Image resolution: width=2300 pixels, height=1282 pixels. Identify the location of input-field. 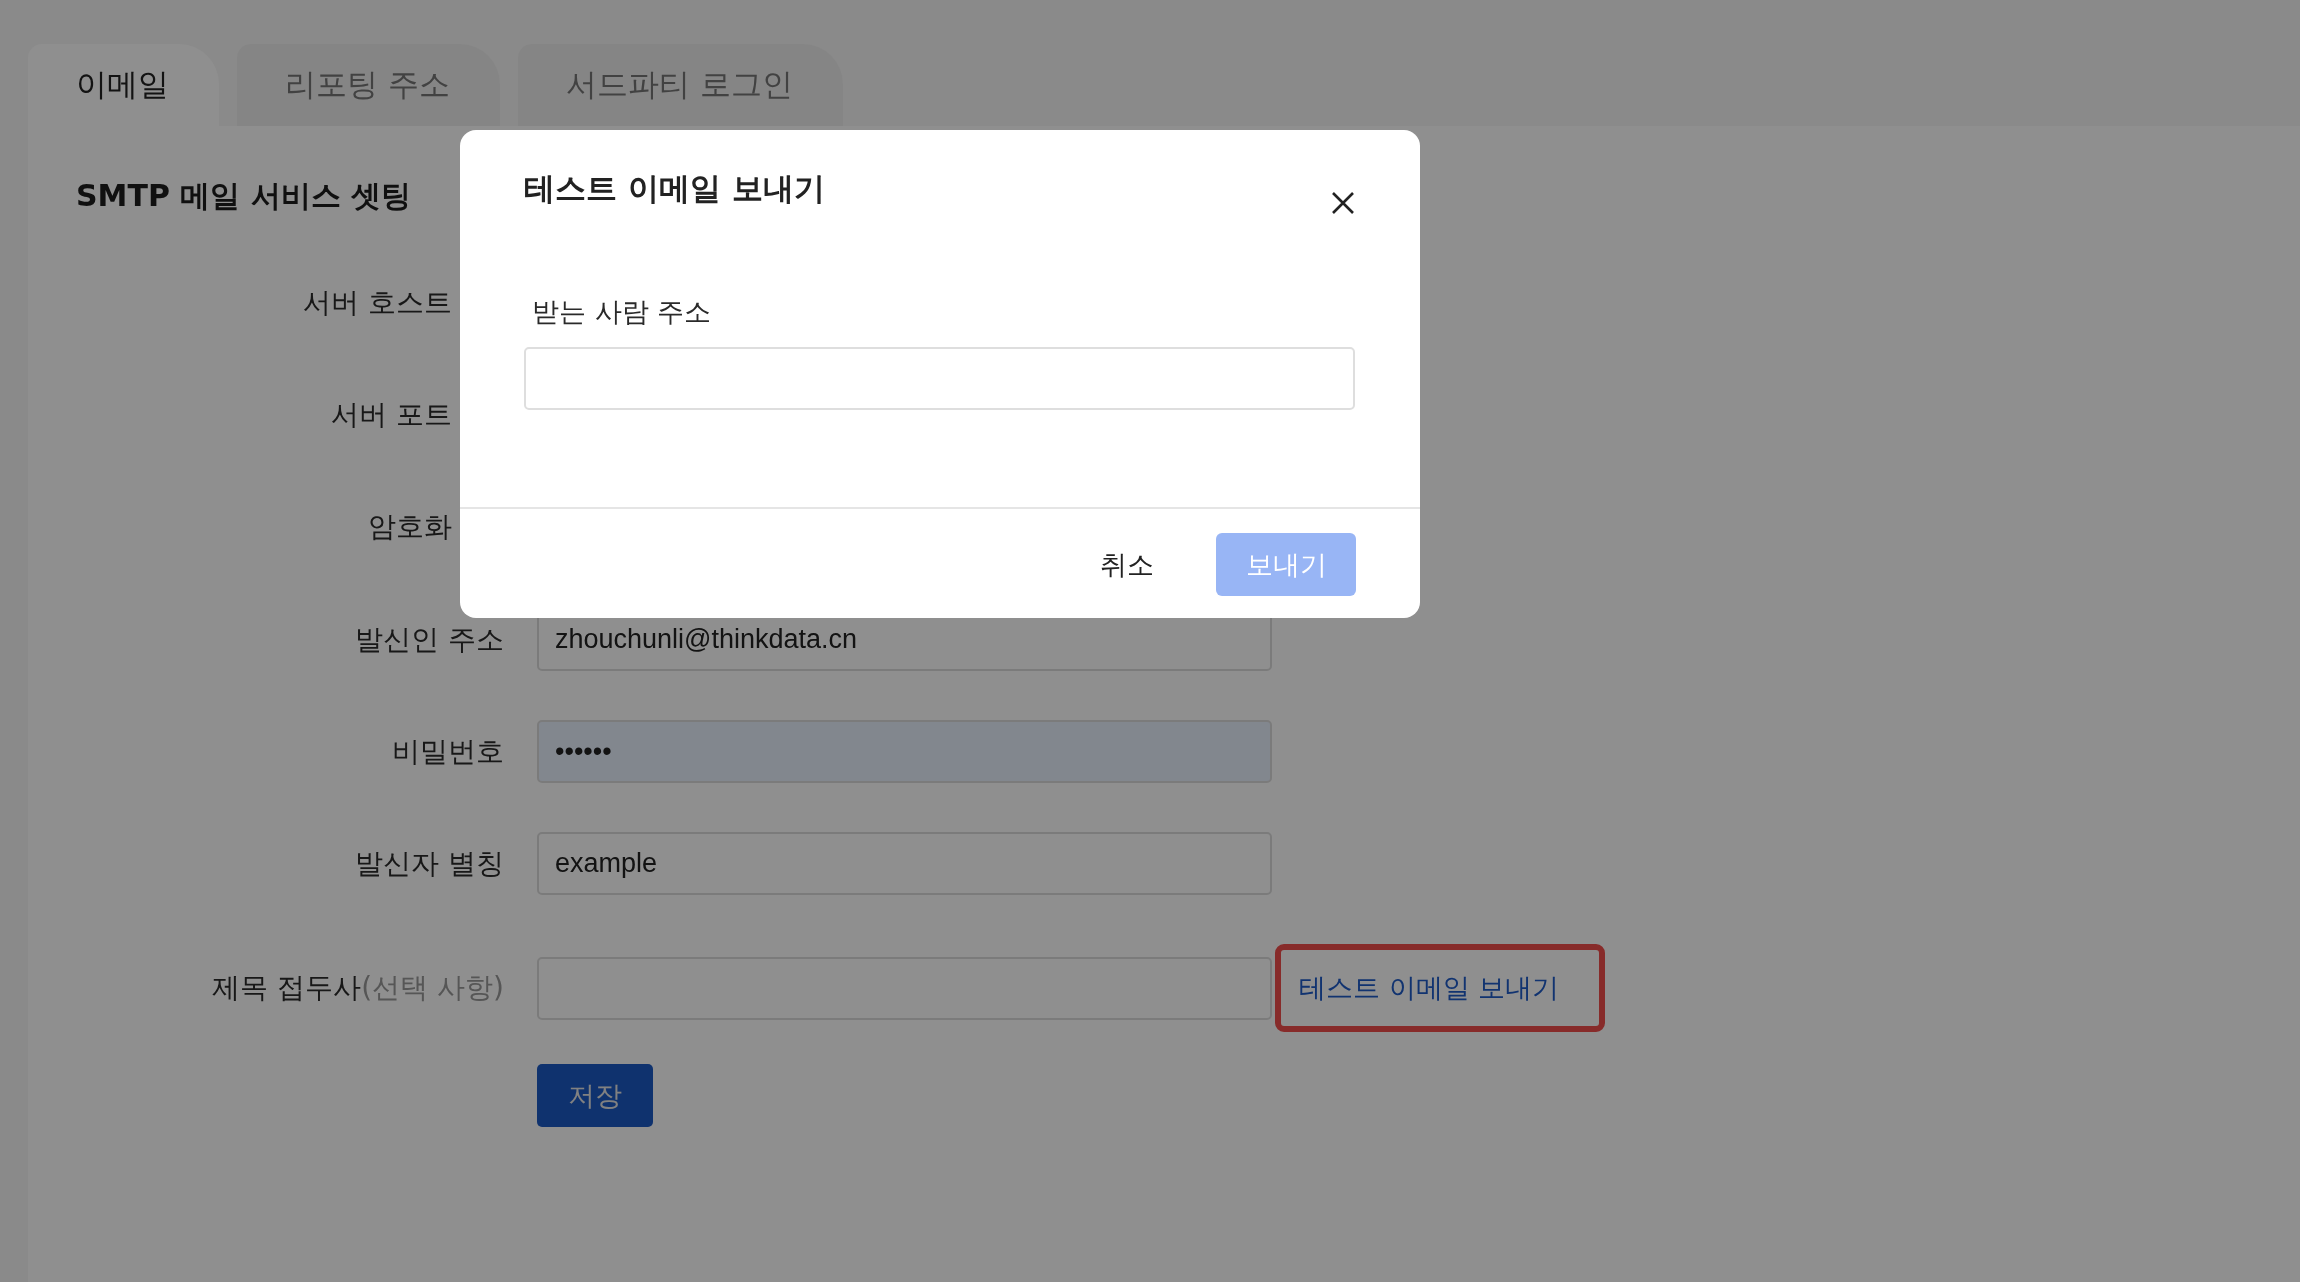
(939, 378).